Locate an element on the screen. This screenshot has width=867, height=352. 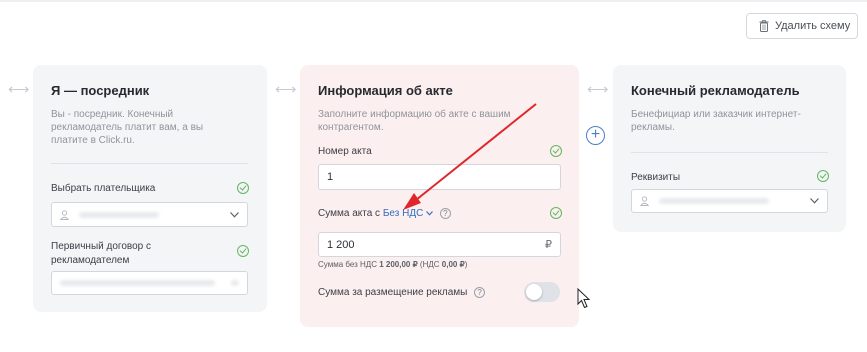
annotation-arrow-head is located at coordinates (412, 201).